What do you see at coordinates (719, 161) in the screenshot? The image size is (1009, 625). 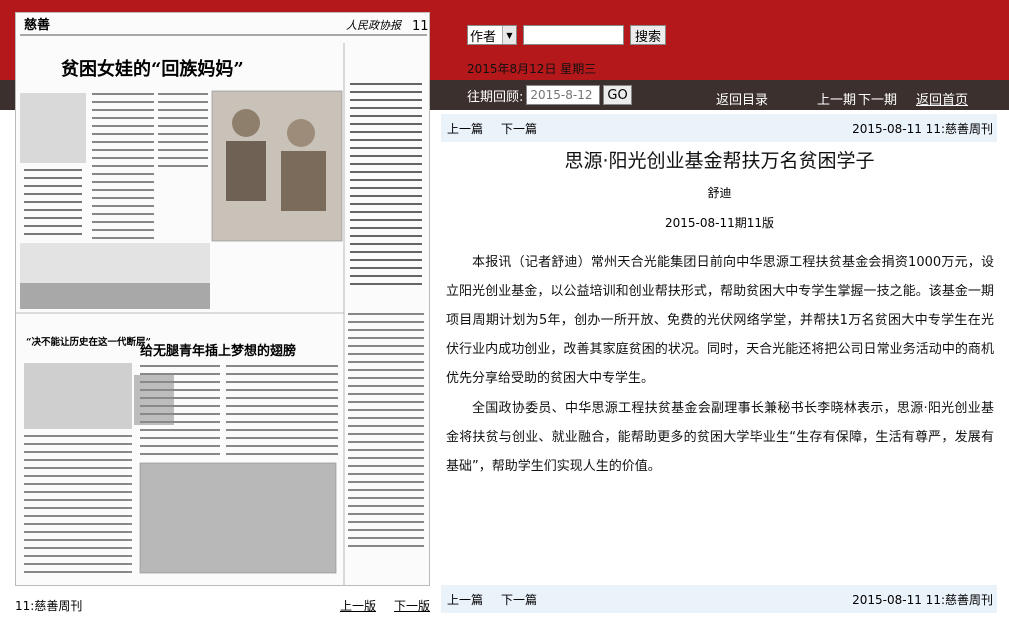 I see `article-title: 思源·阳光创业基金帮扶万名贫困学子` at bounding box center [719, 161].